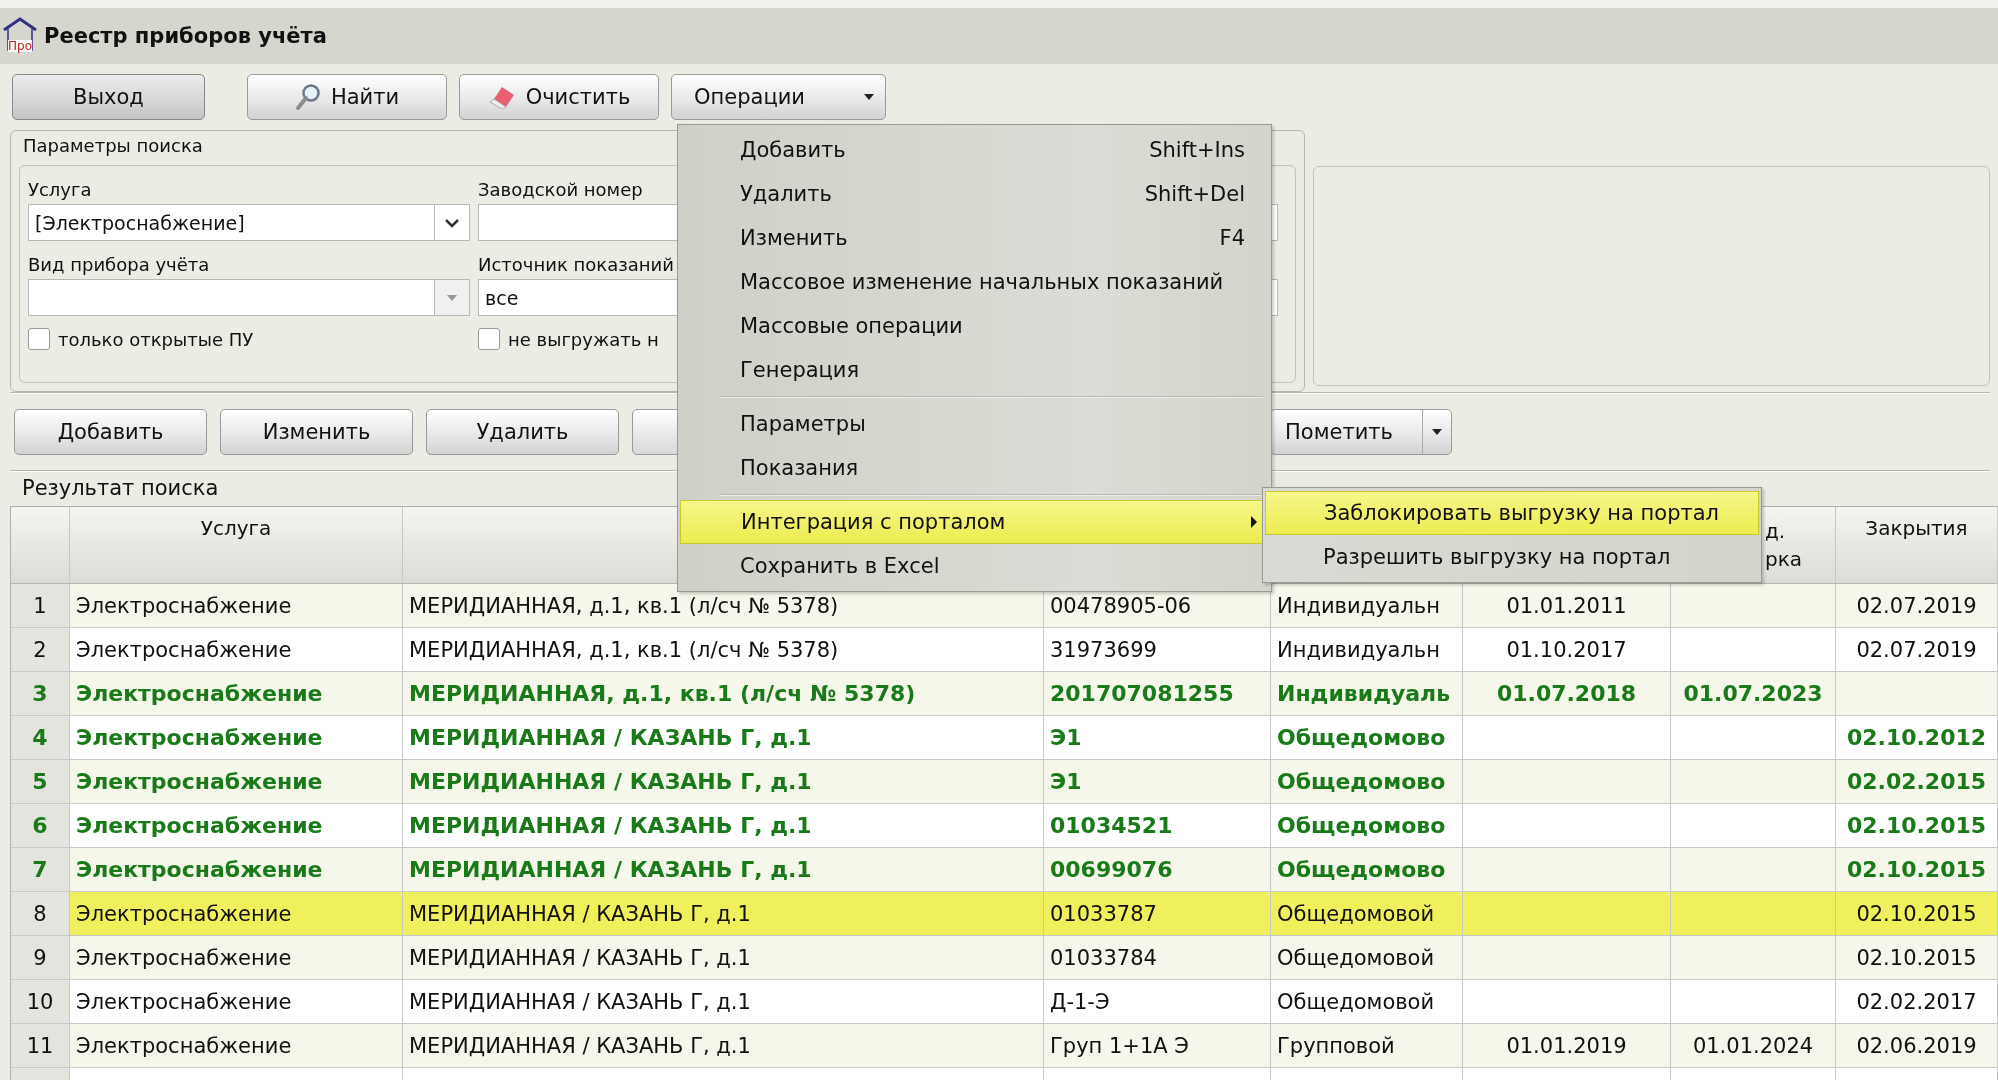 This screenshot has height=1080, width=1998. What do you see at coordinates (1157, 958) in the screenshot?
I see `table-cell: 01033784` at bounding box center [1157, 958].